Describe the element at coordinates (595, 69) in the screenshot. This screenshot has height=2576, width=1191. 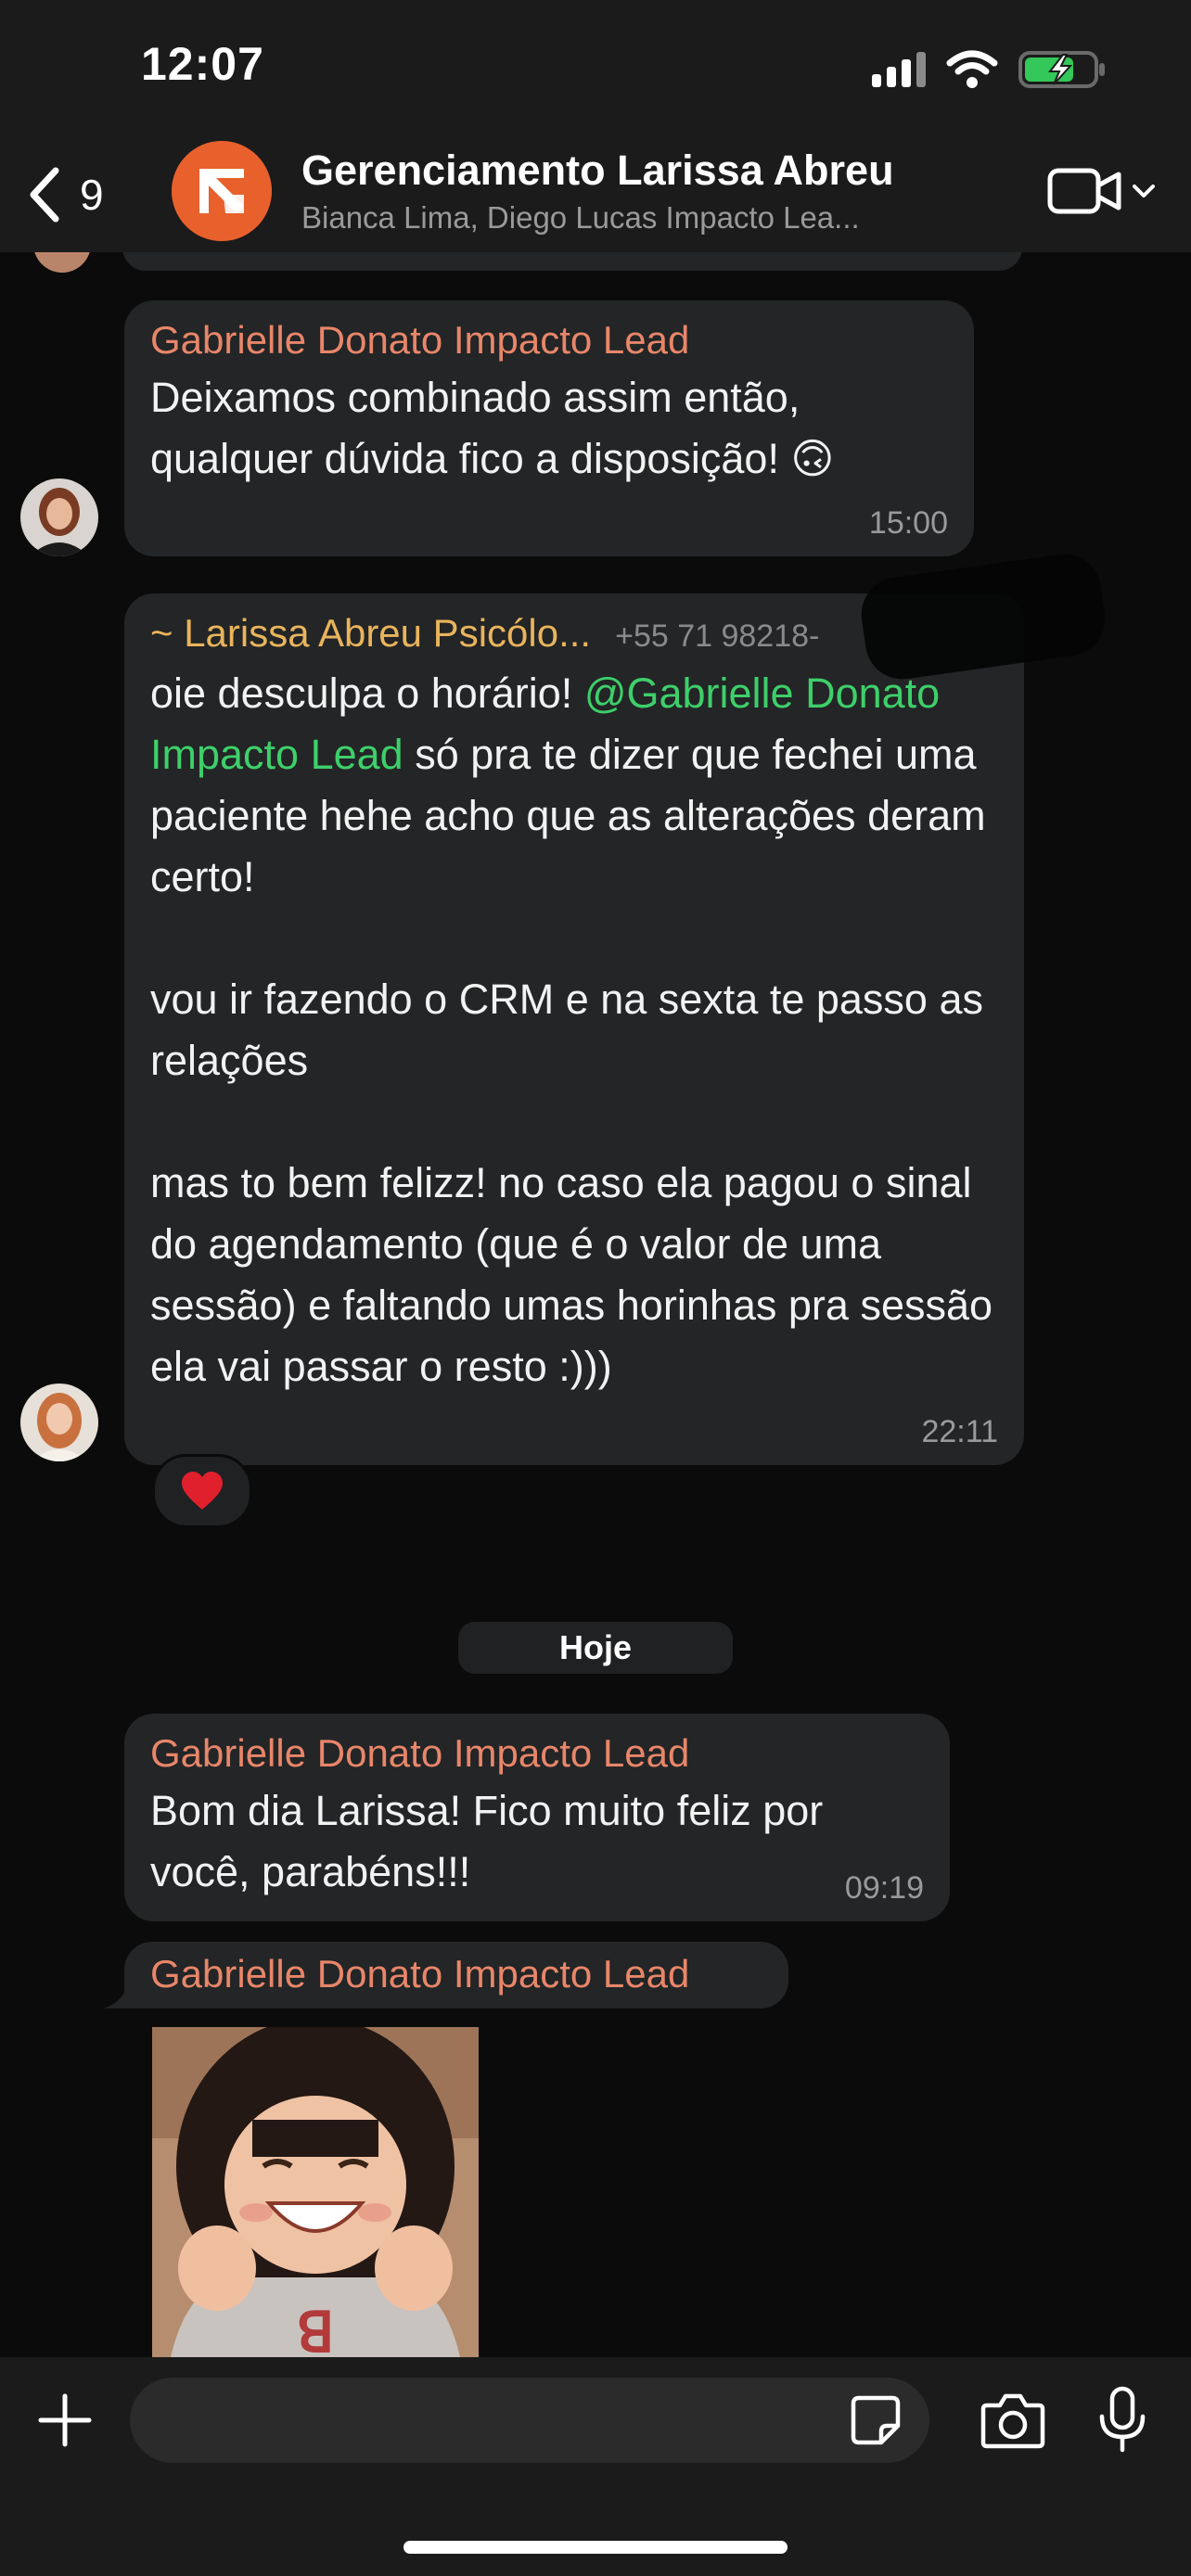
I see `status-bar: 12:07` at that location.